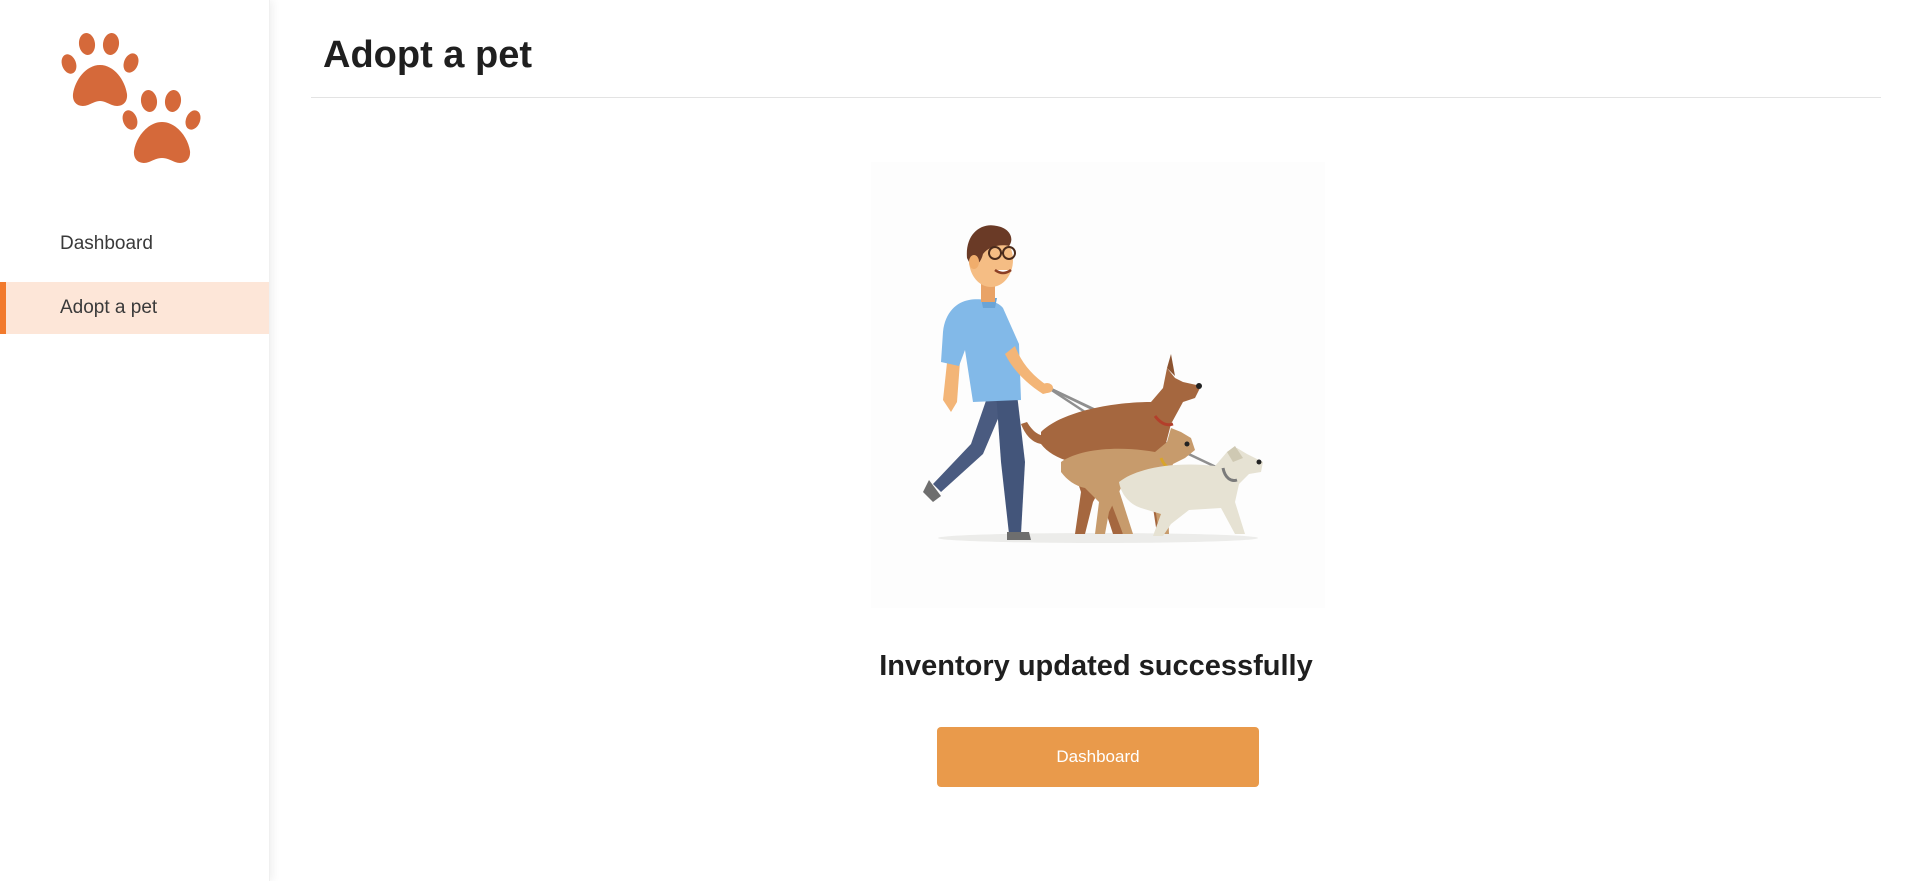  What do you see at coordinates (106, 243) in the screenshot?
I see `sidebar-item-label: Dashboard` at bounding box center [106, 243].